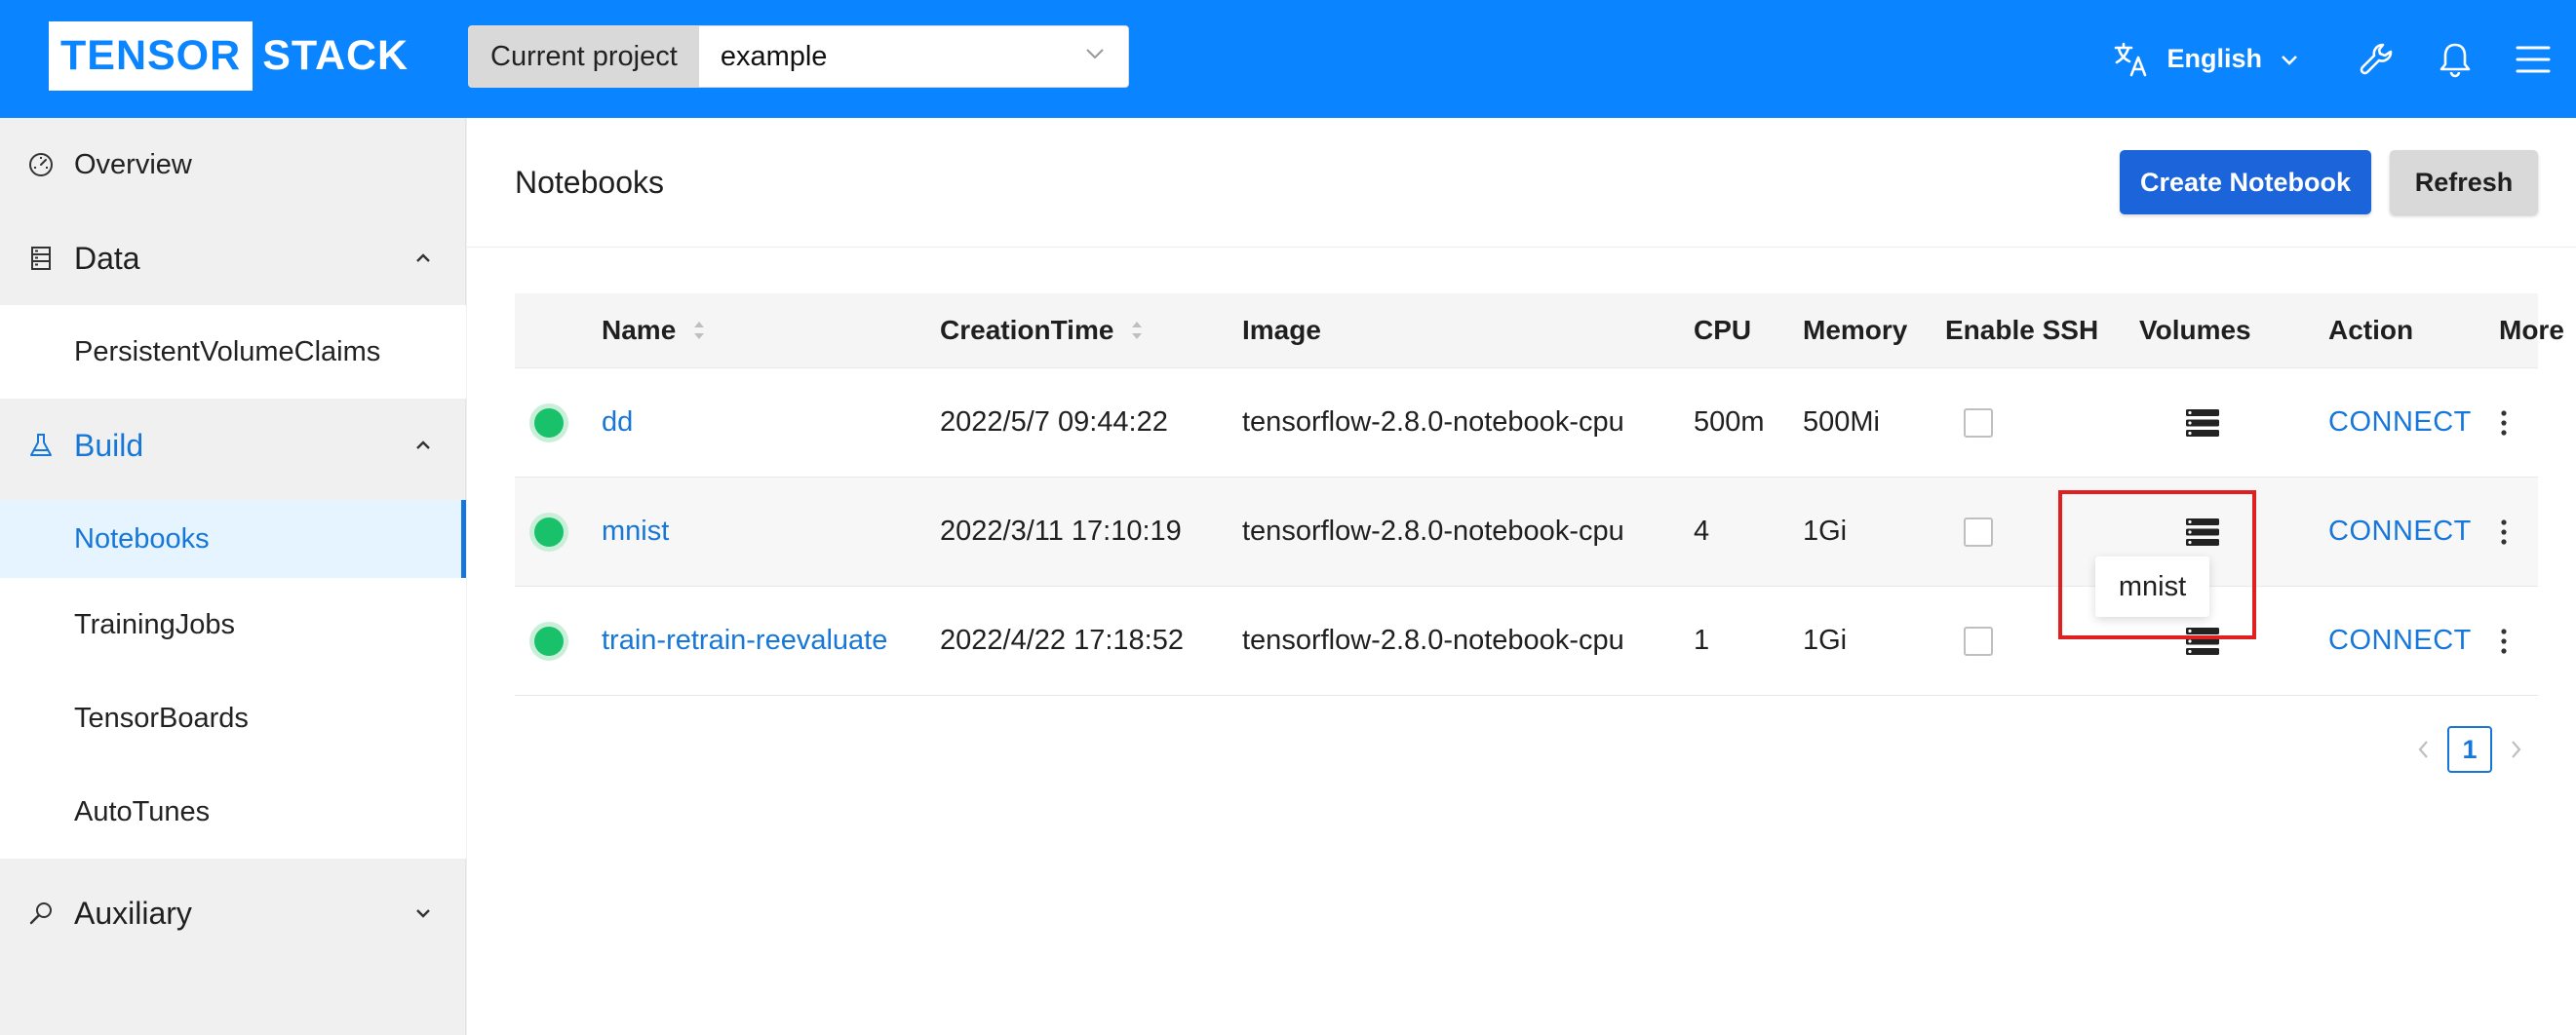 The width and height of the screenshot is (2576, 1035). I want to click on memory: 500Mi, so click(1841, 422).